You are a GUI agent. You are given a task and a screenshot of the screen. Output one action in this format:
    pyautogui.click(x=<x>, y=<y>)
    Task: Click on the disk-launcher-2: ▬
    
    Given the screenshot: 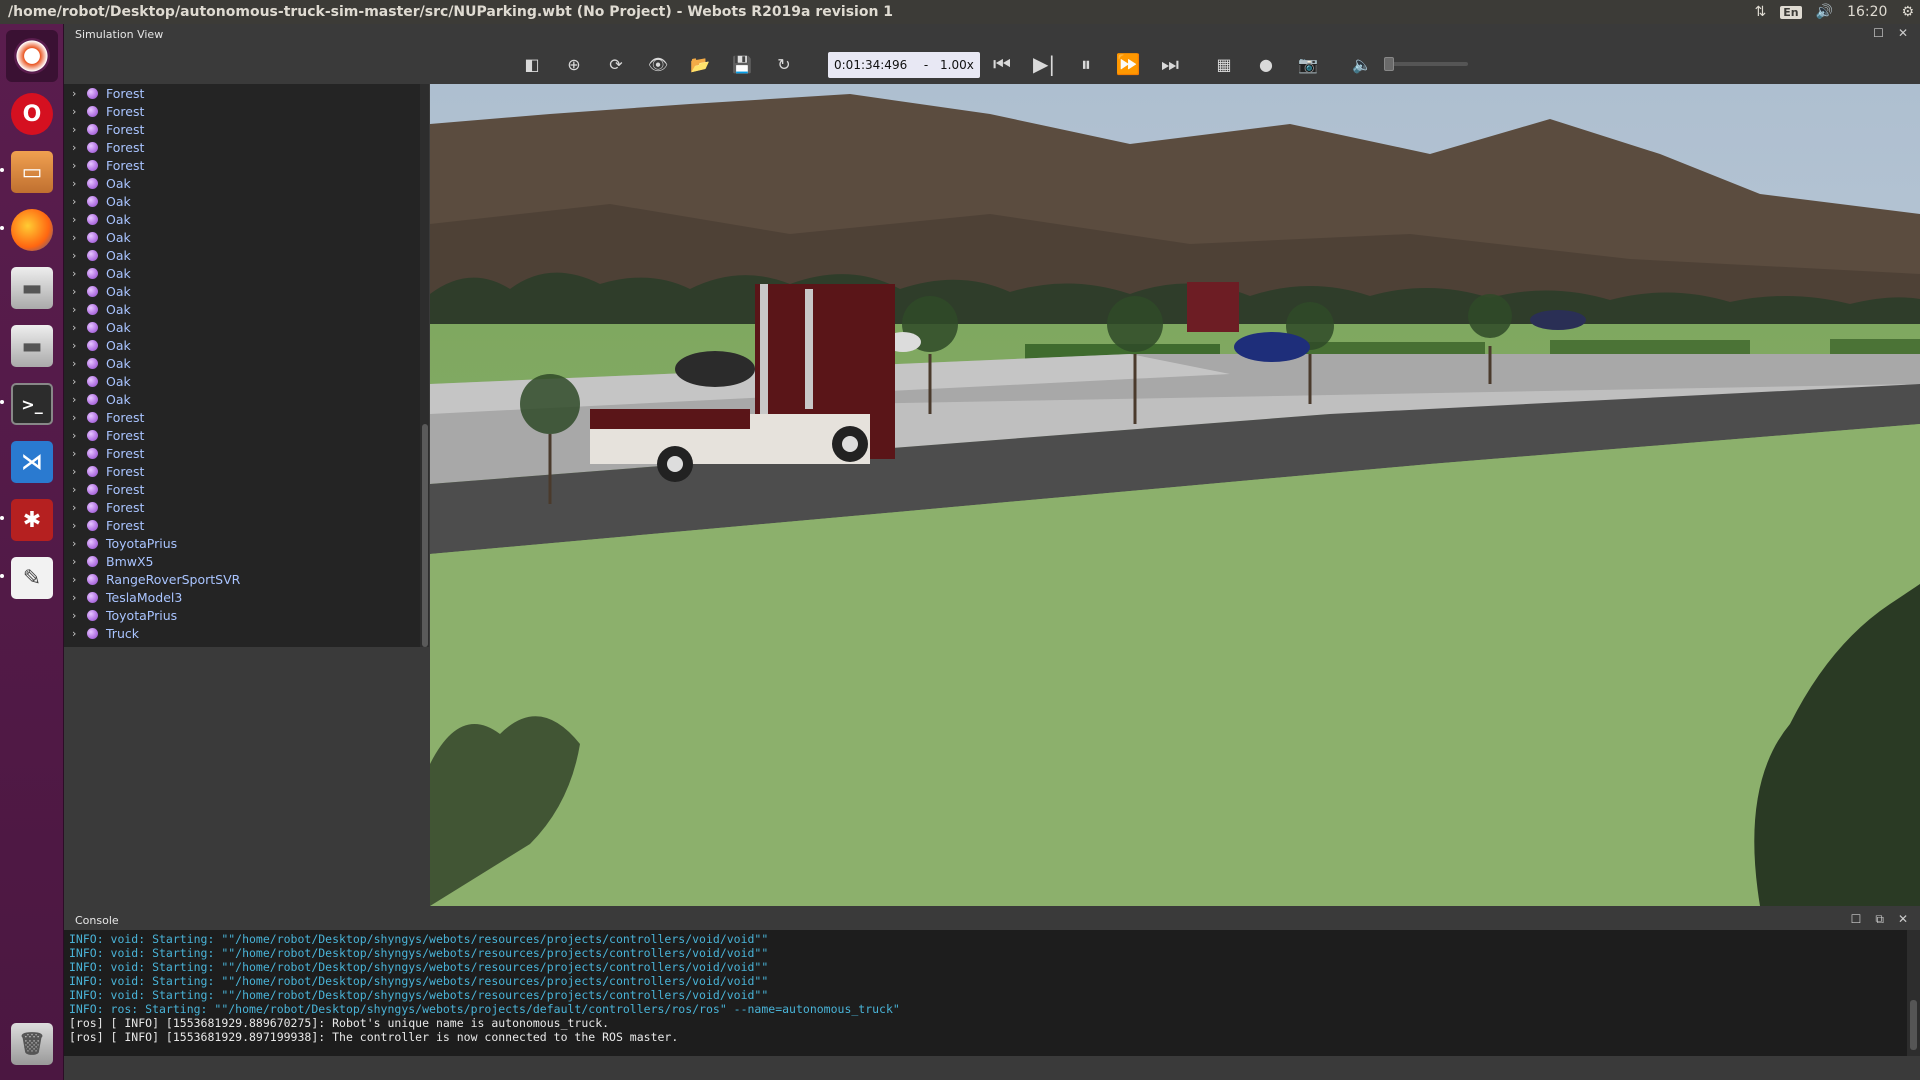 What is the action you would take?
    pyautogui.click(x=32, y=346)
    